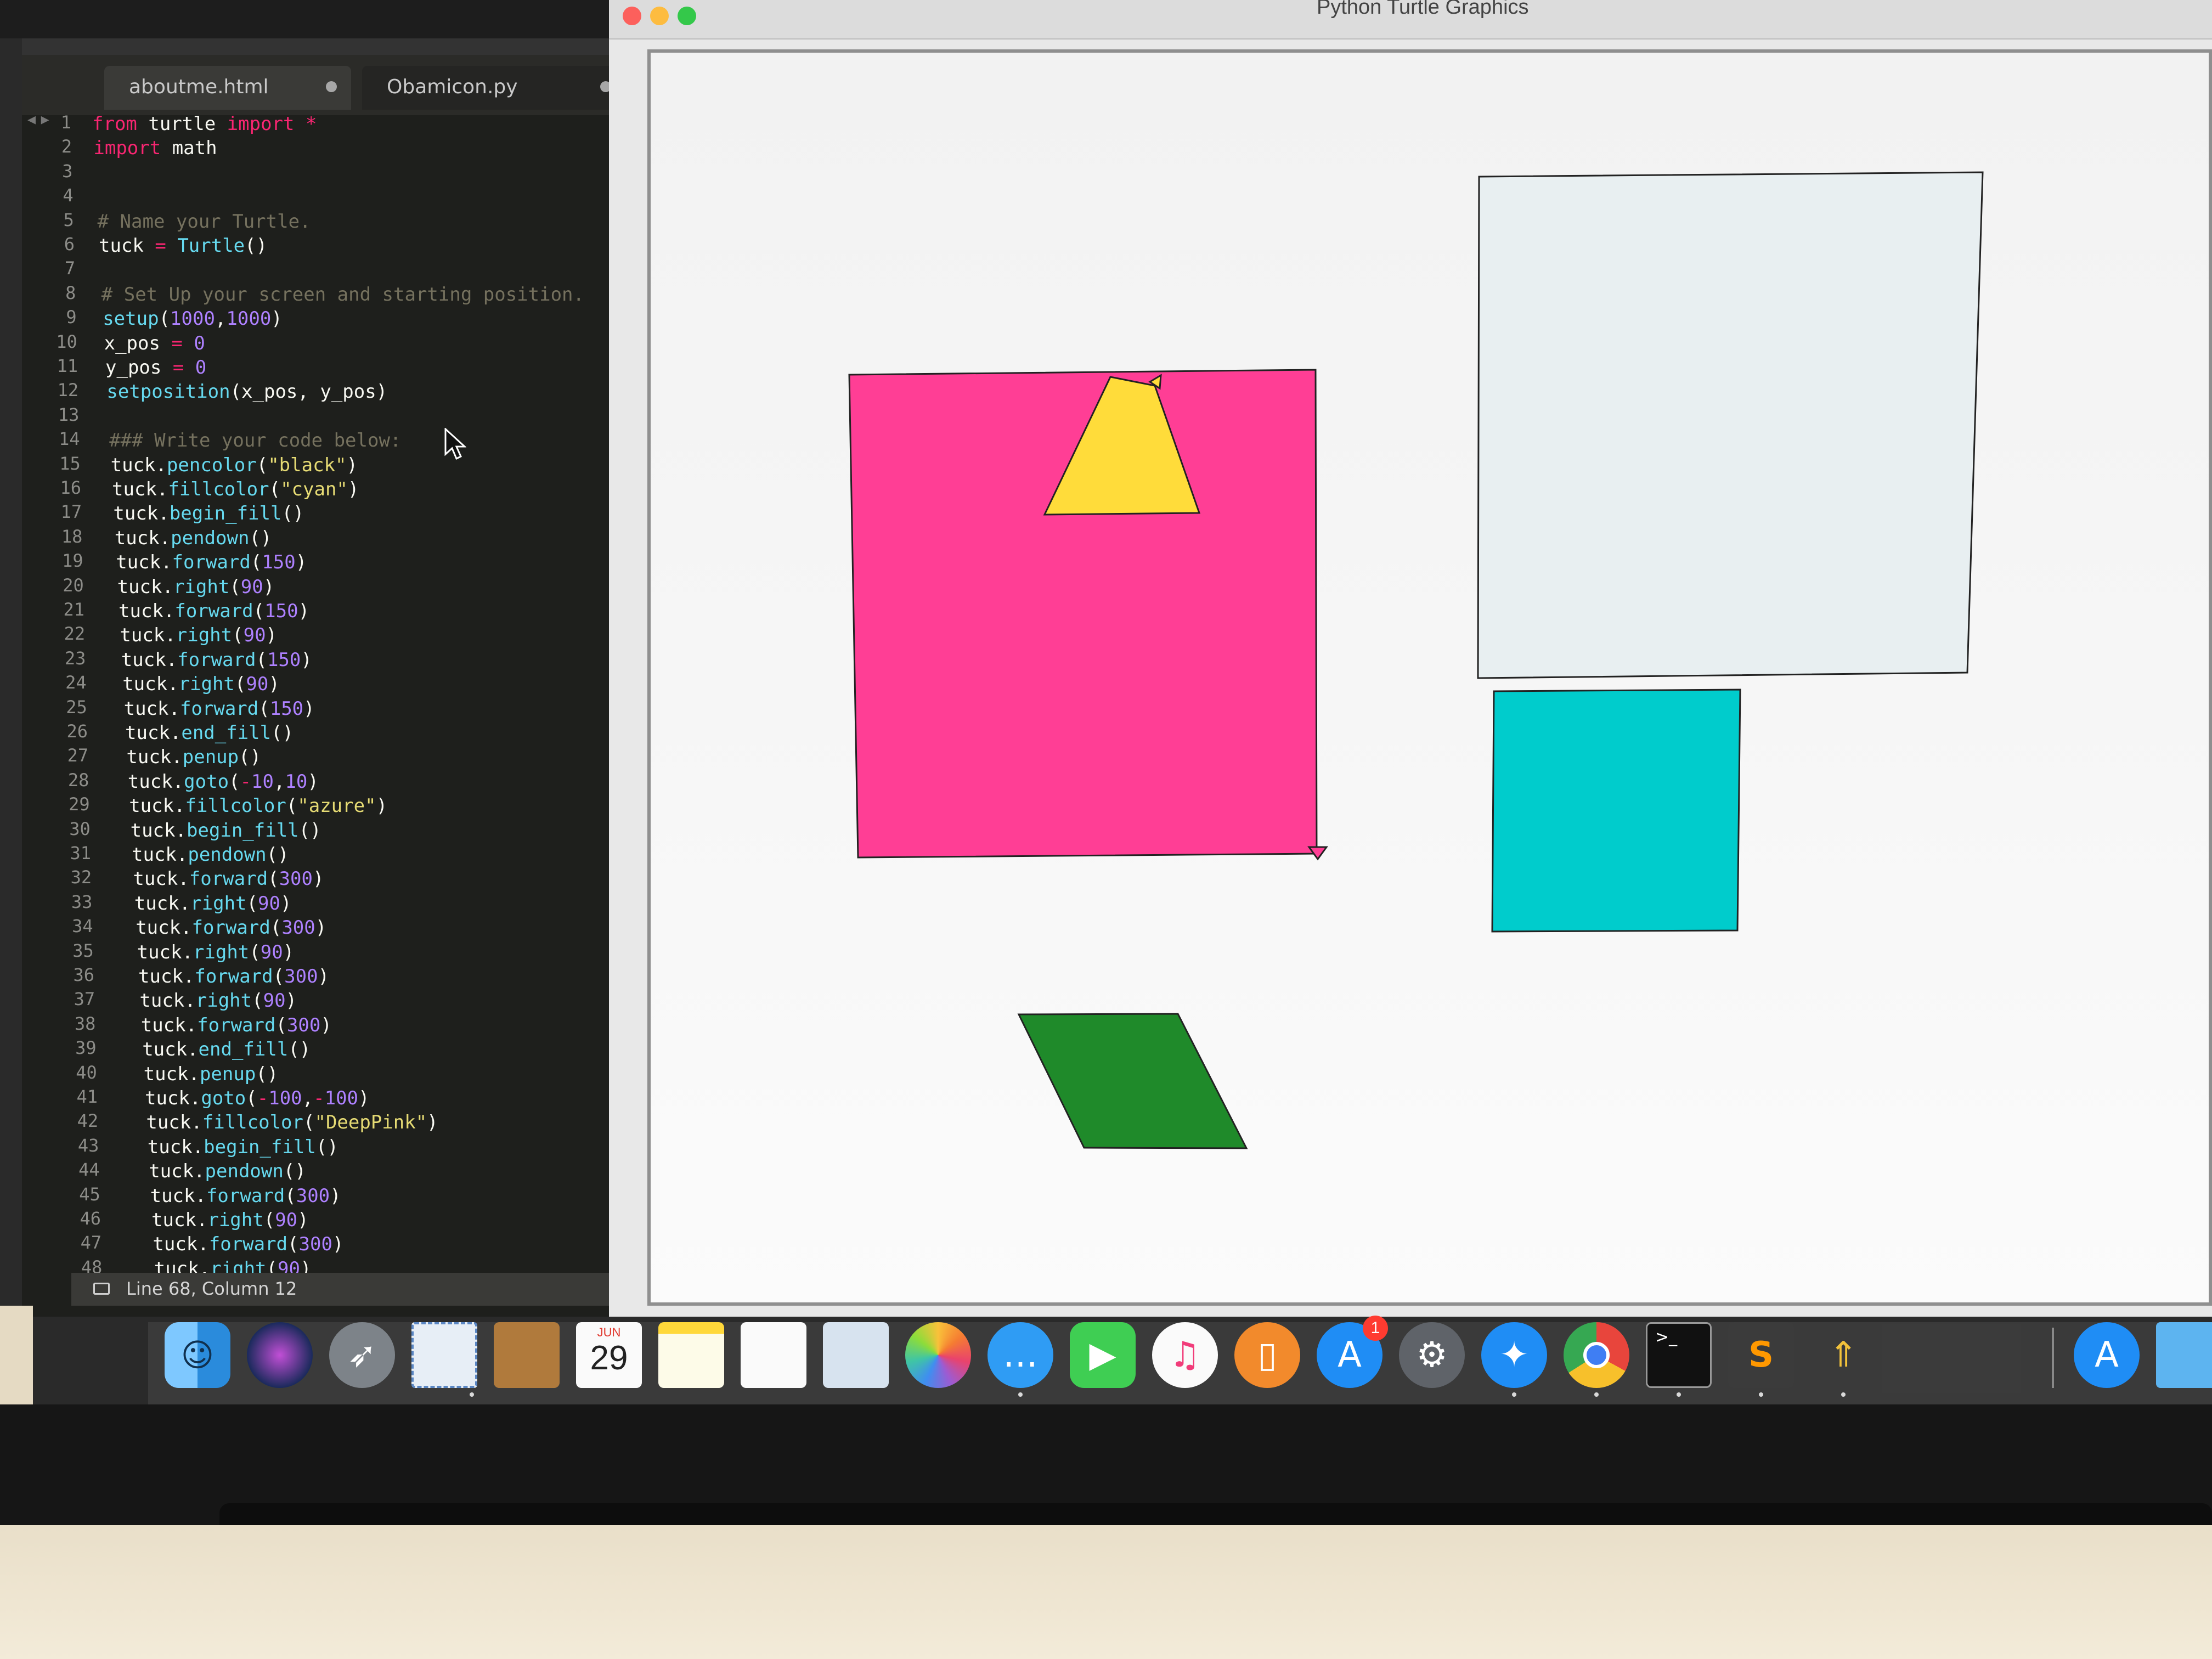 This screenshot has width=2212, height=1659. What do you see at coordinates (183, 246) in the screenshot?
I see `code-line: tuck = Turtle()` at bounding box center [183, 246].